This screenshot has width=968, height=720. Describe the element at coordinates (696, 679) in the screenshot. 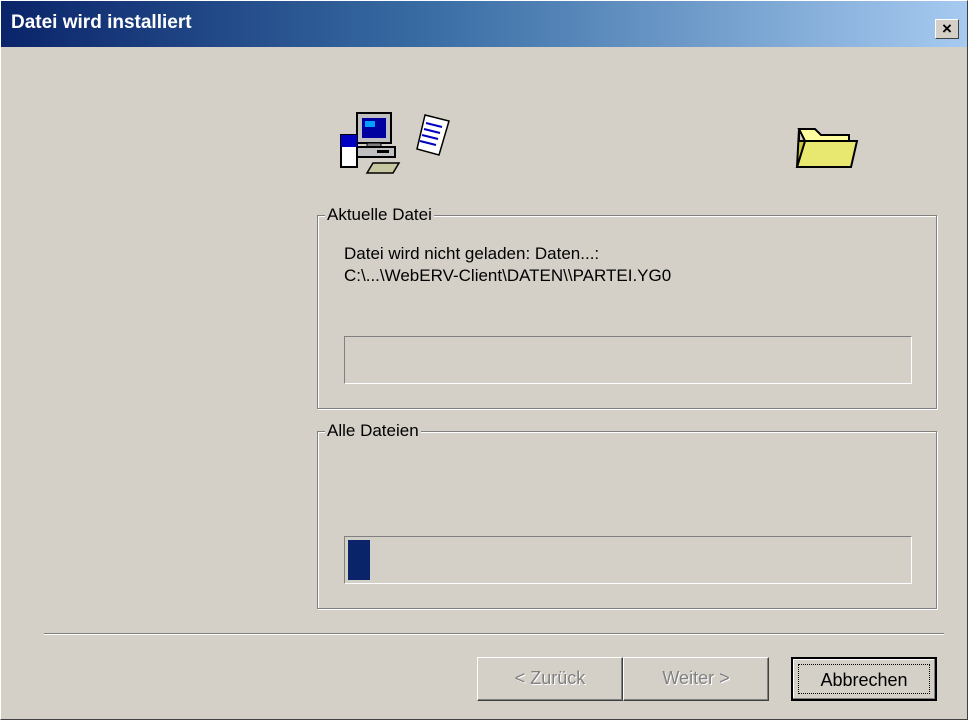

I see `next-button: Weiter >` at that location.